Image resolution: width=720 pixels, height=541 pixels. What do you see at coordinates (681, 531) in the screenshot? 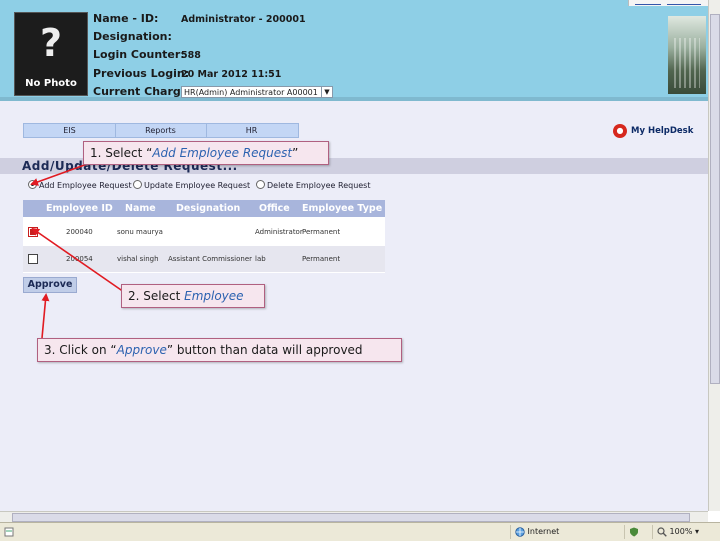
I see `zoom-level: 100%` at bounding box center [681, 531].